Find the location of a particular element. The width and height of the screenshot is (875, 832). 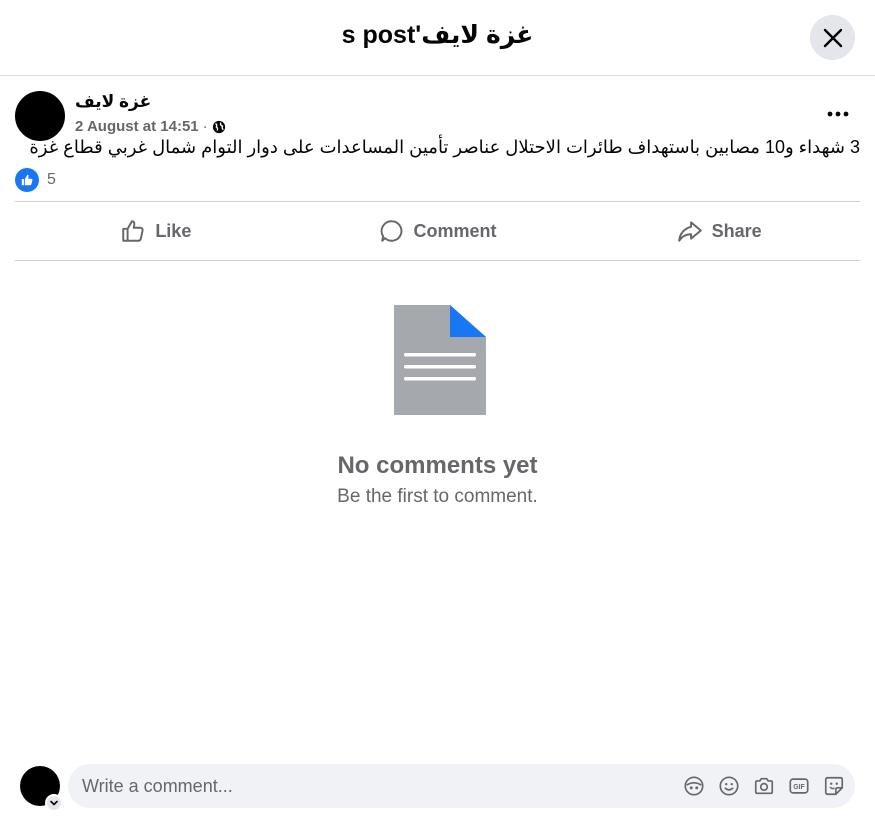

like-reaction-icon is located at coordinates (27, 180).